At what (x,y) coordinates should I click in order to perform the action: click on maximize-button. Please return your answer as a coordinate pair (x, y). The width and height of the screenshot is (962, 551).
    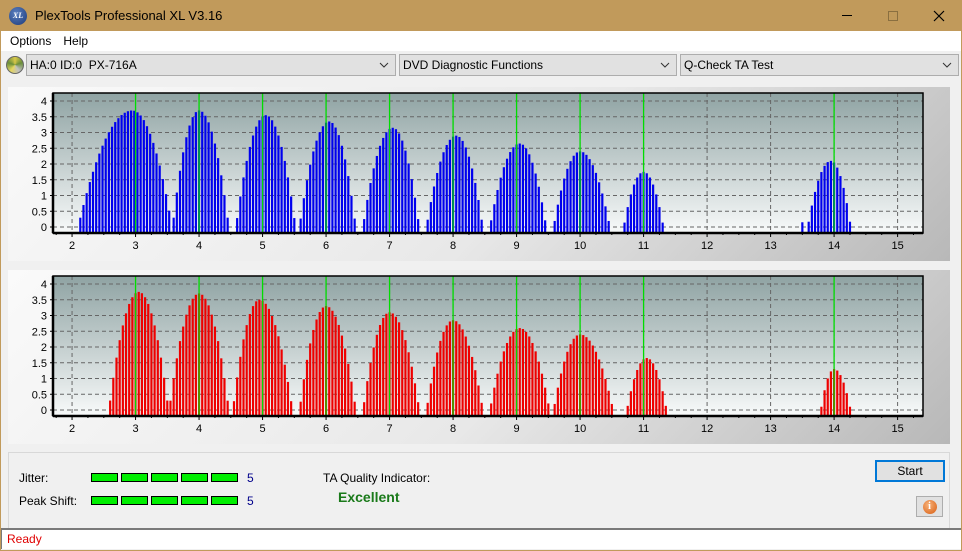
    Looking at the image, I should click on (893, 15).